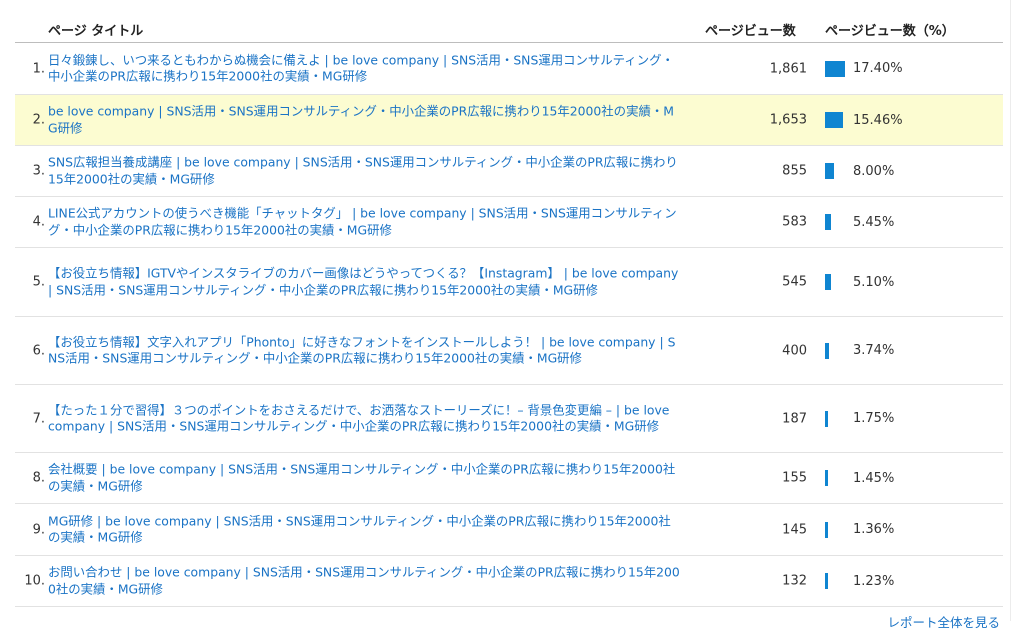 The width and height of the screenshot is (1024, 631). Describe the element at coordinates (38, 222) in the screenshot. I see `row-rank: 4.` at that location.